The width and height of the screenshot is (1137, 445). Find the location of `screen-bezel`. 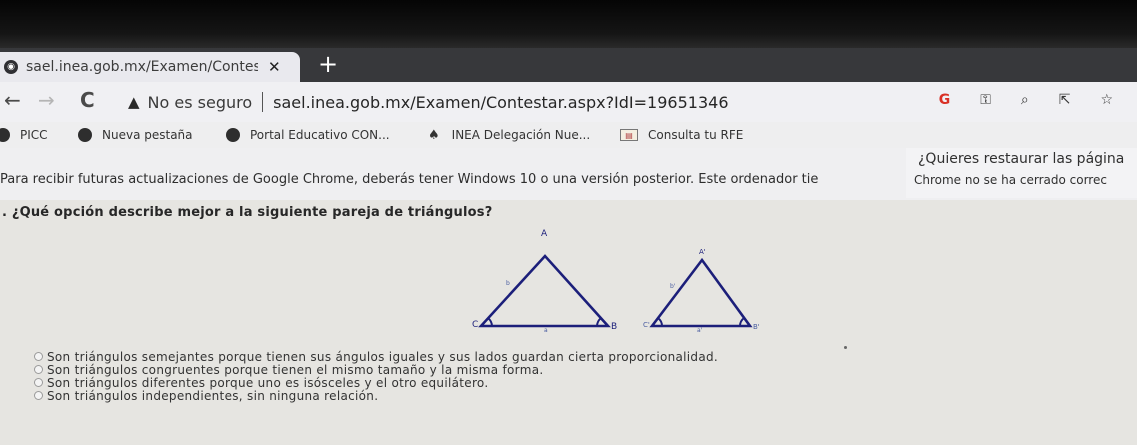

screen-bezel is located at coordinates (568, 24).